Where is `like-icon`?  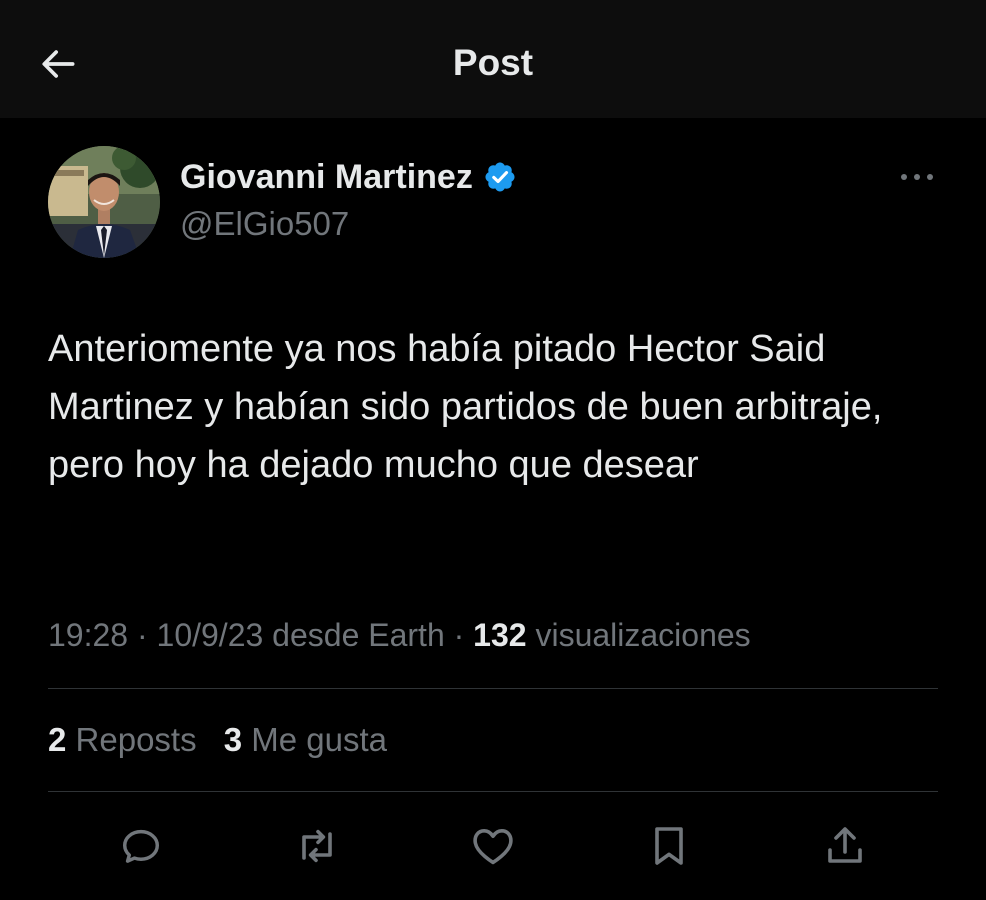
like-icon is located at coordinates (493, 847).